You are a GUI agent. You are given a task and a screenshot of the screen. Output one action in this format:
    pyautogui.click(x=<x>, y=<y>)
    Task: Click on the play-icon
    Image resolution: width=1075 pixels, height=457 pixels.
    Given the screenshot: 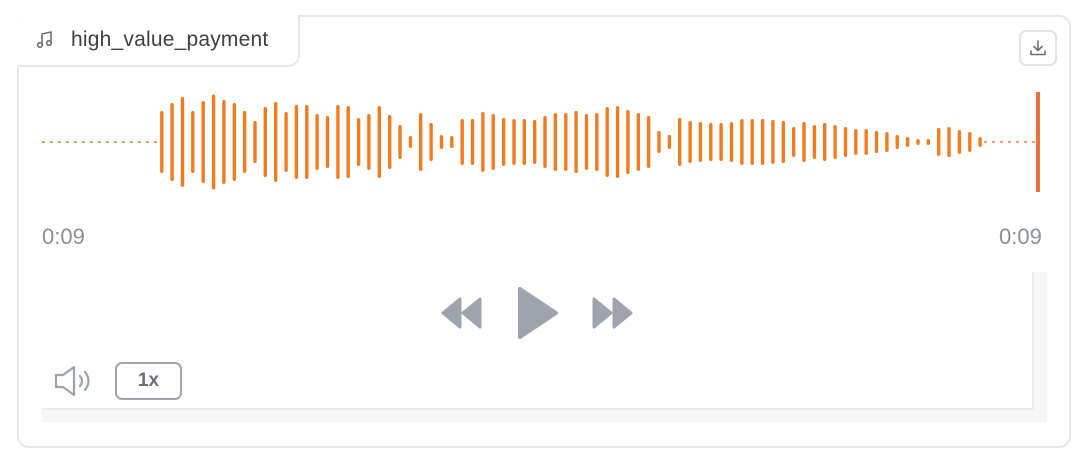 What is the action you would take?
    pyautogui.click(x=538, y=313)
    